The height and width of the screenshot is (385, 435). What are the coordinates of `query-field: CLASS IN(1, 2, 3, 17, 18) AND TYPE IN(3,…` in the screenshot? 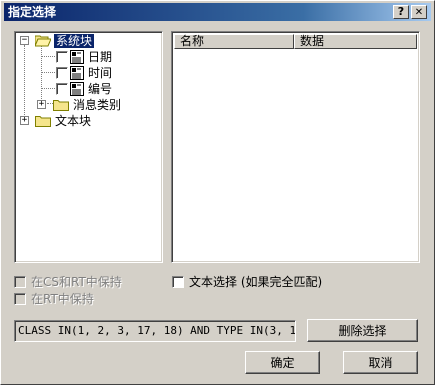 It's located at (155, 331).